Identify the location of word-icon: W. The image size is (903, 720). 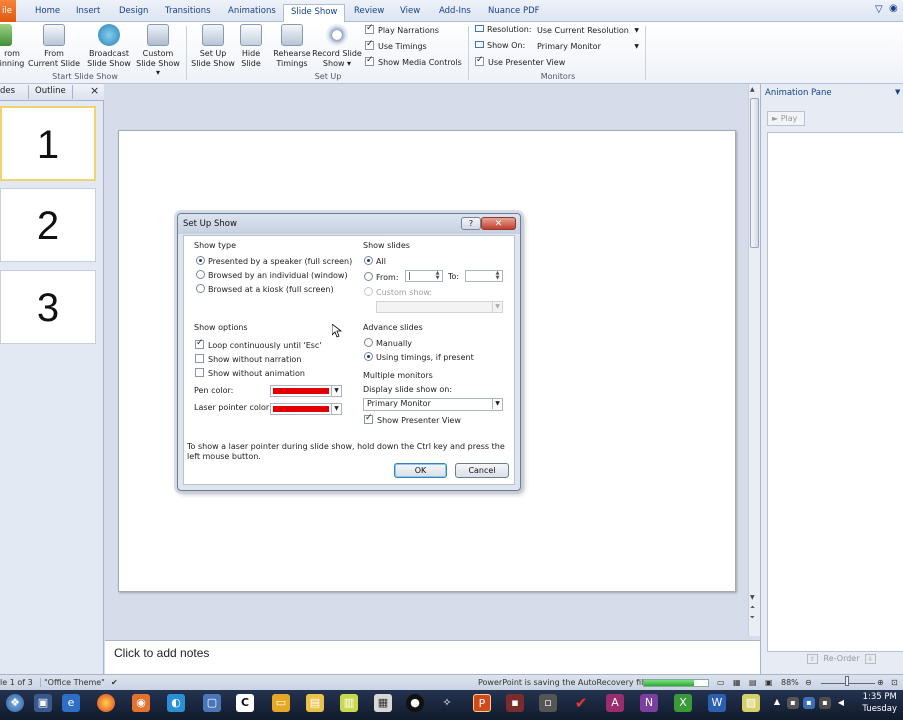
(717, 703).